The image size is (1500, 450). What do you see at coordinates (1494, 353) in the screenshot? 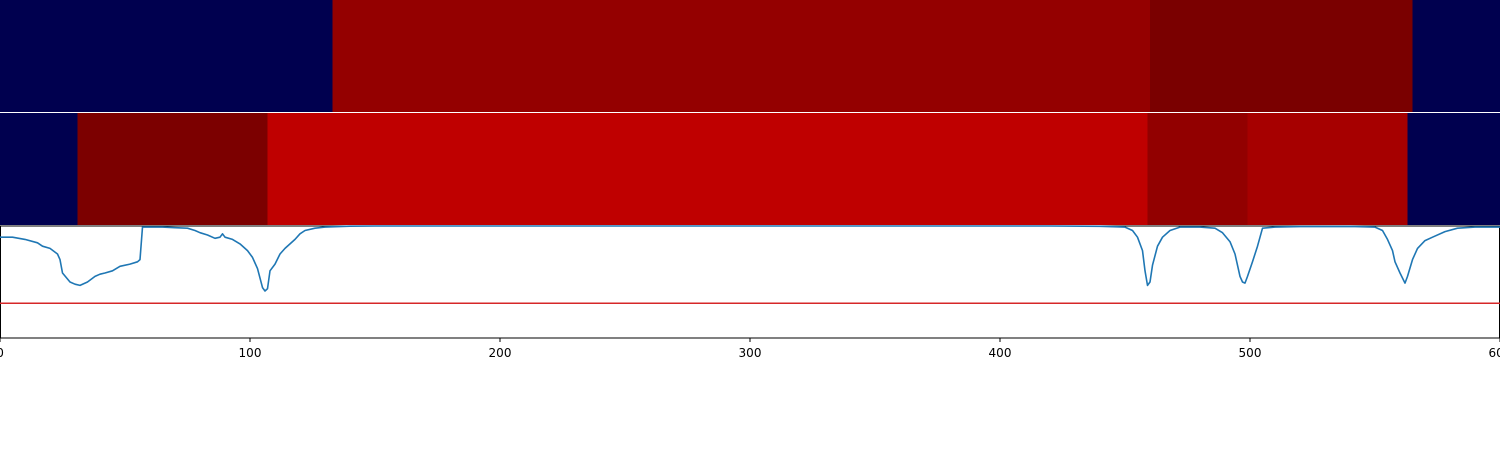
I see `x-tick-label: 600` at bounding box center [1494, 353].